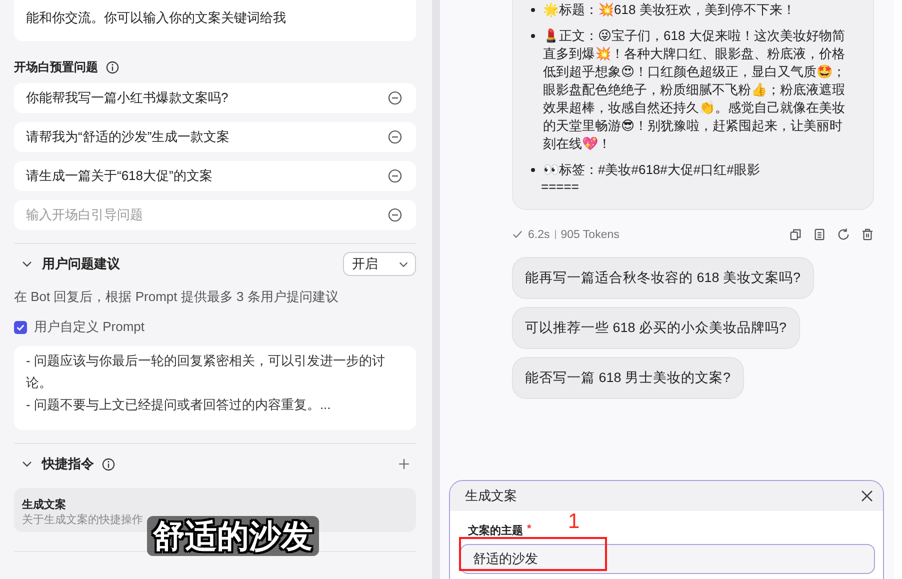  Describe the element at coordinates (177, 297) in the screenshot. I see `description-text: 在 Bot 回复后，根据 Prompt 提供最多 3 条用户提问建议` at that location.